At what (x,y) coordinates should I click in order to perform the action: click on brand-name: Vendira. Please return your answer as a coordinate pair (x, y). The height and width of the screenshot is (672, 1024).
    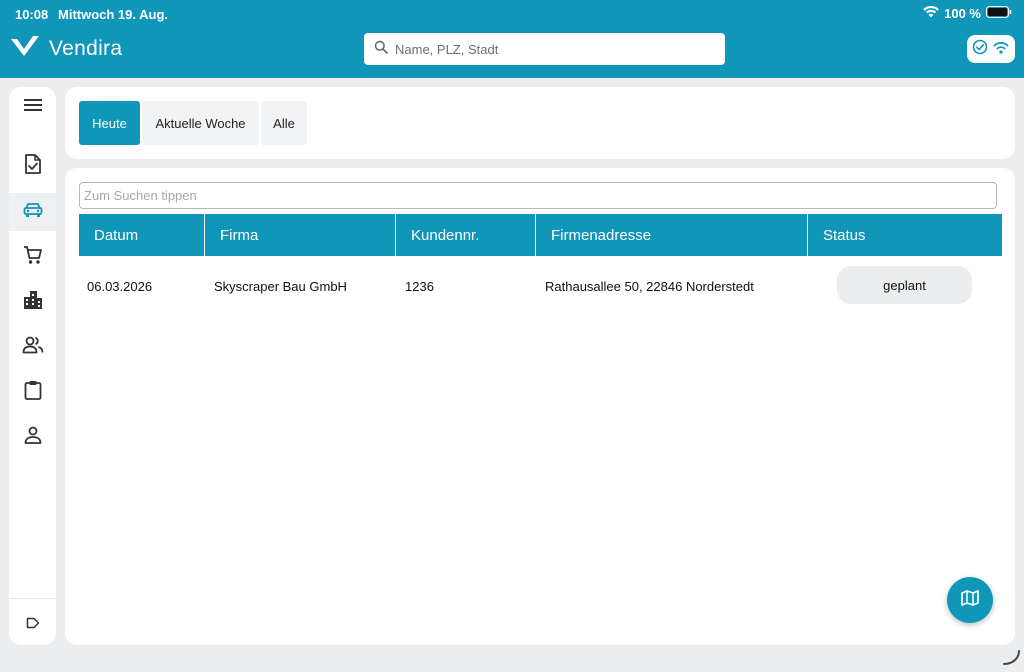
    Looking at the image, I should click on (86, 48).